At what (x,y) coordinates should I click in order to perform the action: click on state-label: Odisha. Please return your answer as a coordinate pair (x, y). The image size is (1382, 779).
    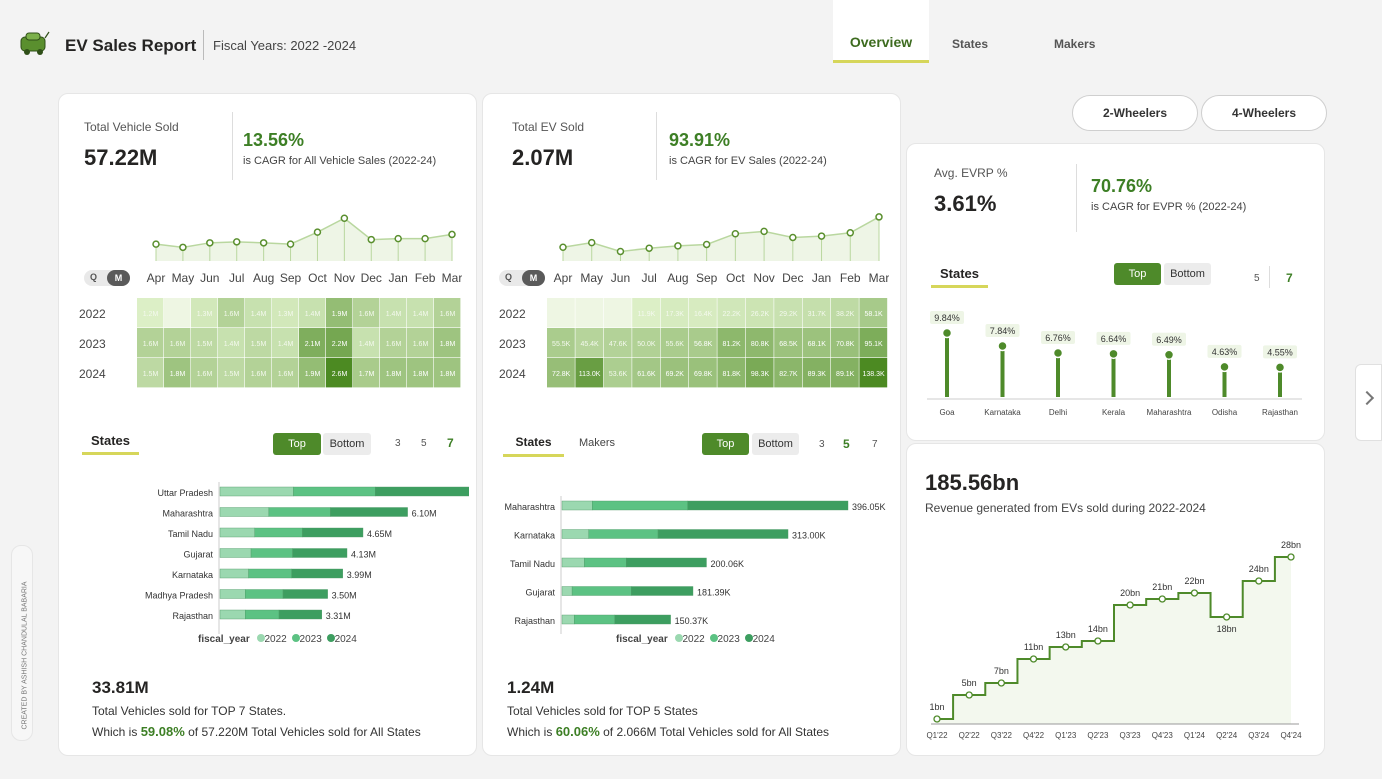
    Looking at the image, I should click on (1225, 412).